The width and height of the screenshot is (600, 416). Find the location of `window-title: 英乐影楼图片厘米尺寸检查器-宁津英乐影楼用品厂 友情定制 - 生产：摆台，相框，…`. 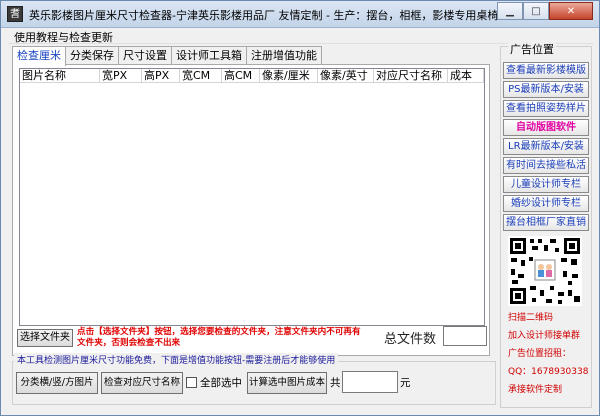

window-title: 英乐影楼图片厘米尺寸检查器-宁津英乐影楼用品厂 友情定制 - 生产：摆台，相框，… is located at coordinates (264, 15).